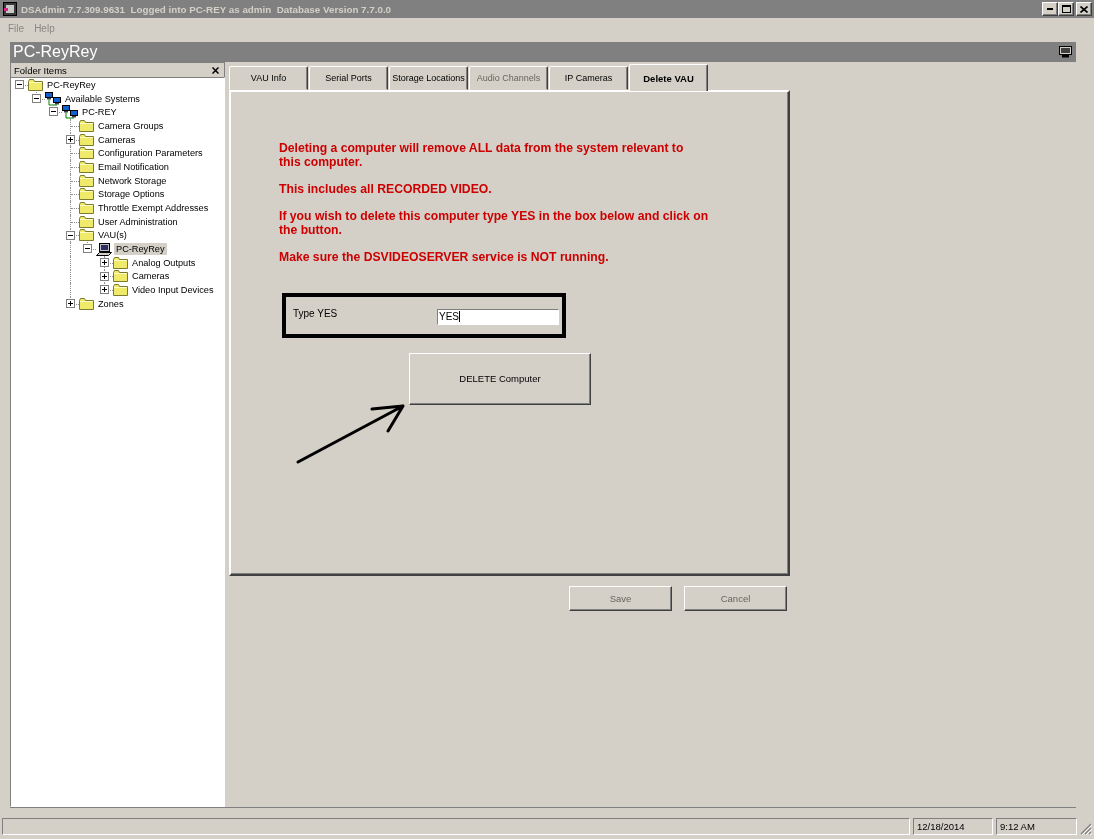  I want to click on warning-text: This includes all RECORDED VIDEO., so click(385, 189).